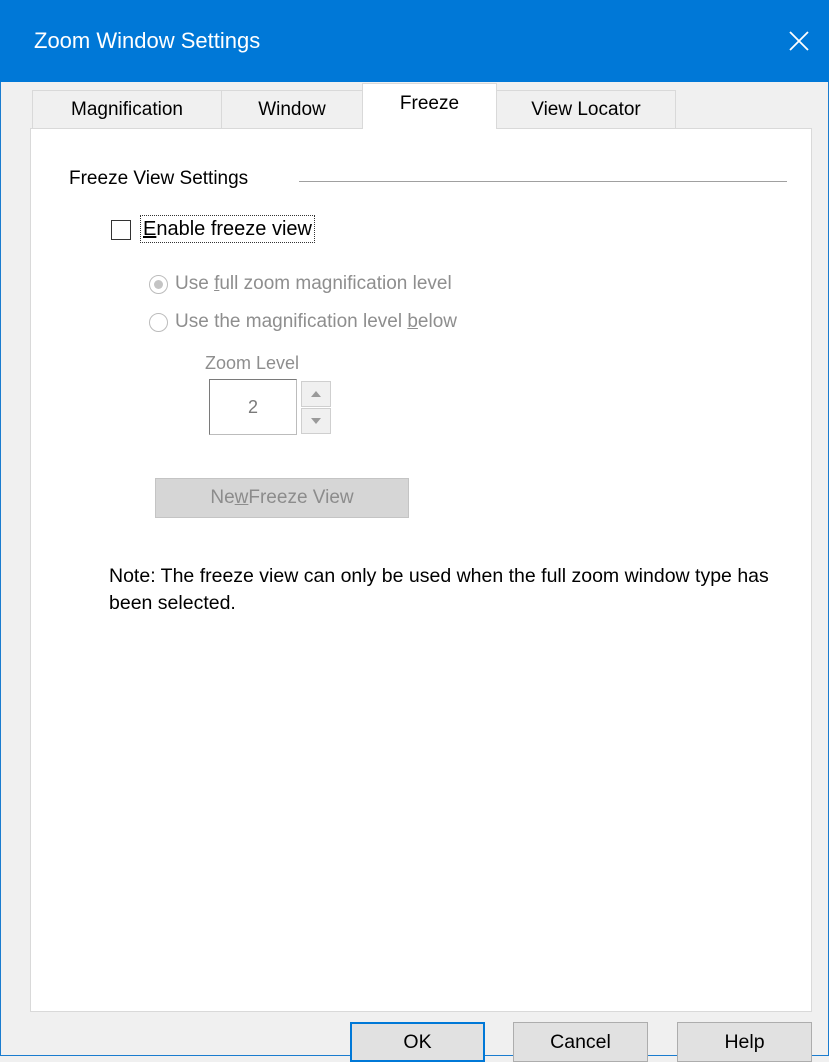 The width and height of the screenshot is (829, 1062). Describe the element at coordinates (414, 41) in the screenshot. I see `title-bar: Zoom Window Settings` at that location.